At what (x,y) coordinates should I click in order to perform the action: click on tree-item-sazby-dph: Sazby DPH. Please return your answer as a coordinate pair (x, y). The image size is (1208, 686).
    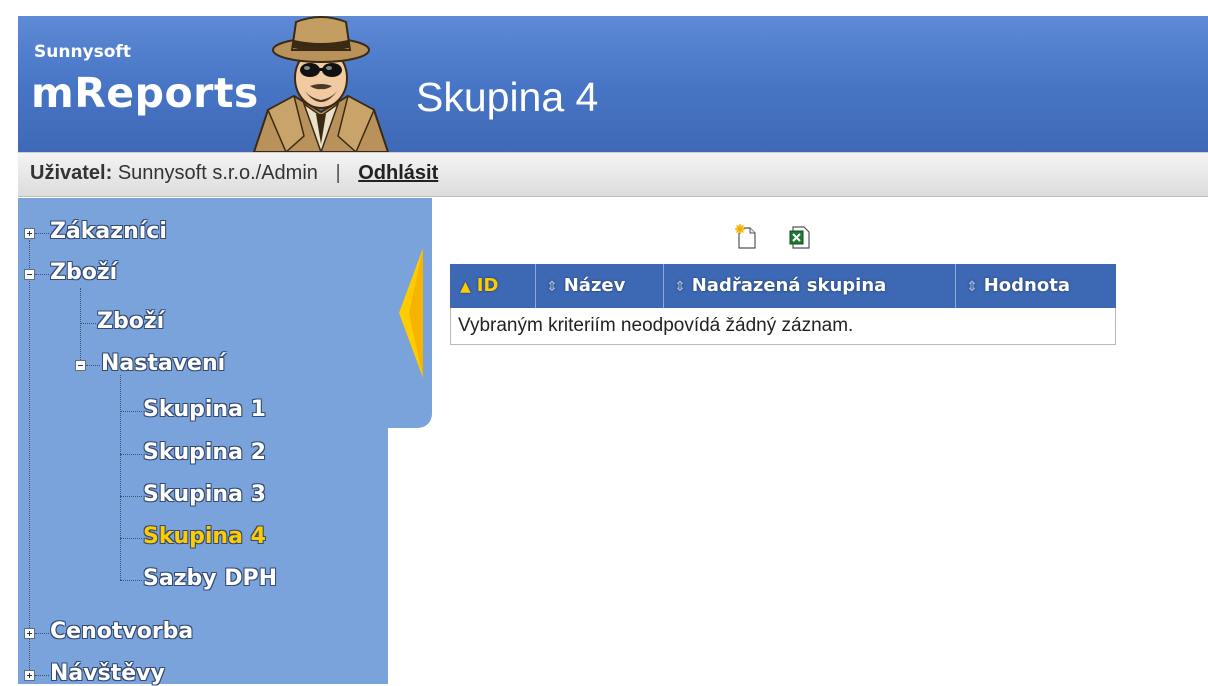
    Looking at the image, I should click on (210, 578).